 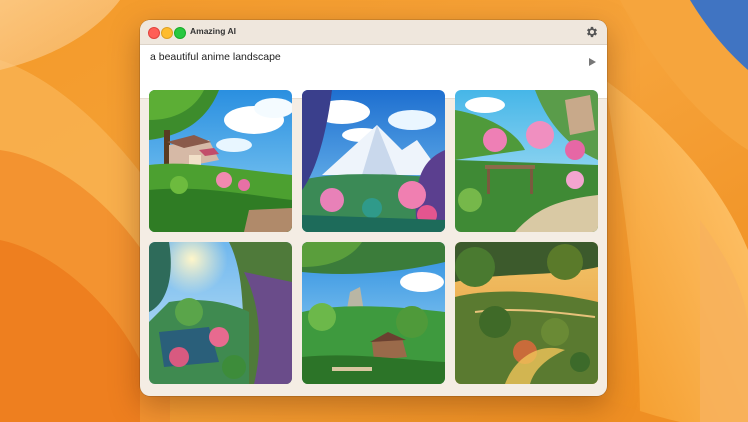 What do you see at coordinates (167, 33) in the screenshot?
I see `minimize-window-button` at bounding box center [167, 33].